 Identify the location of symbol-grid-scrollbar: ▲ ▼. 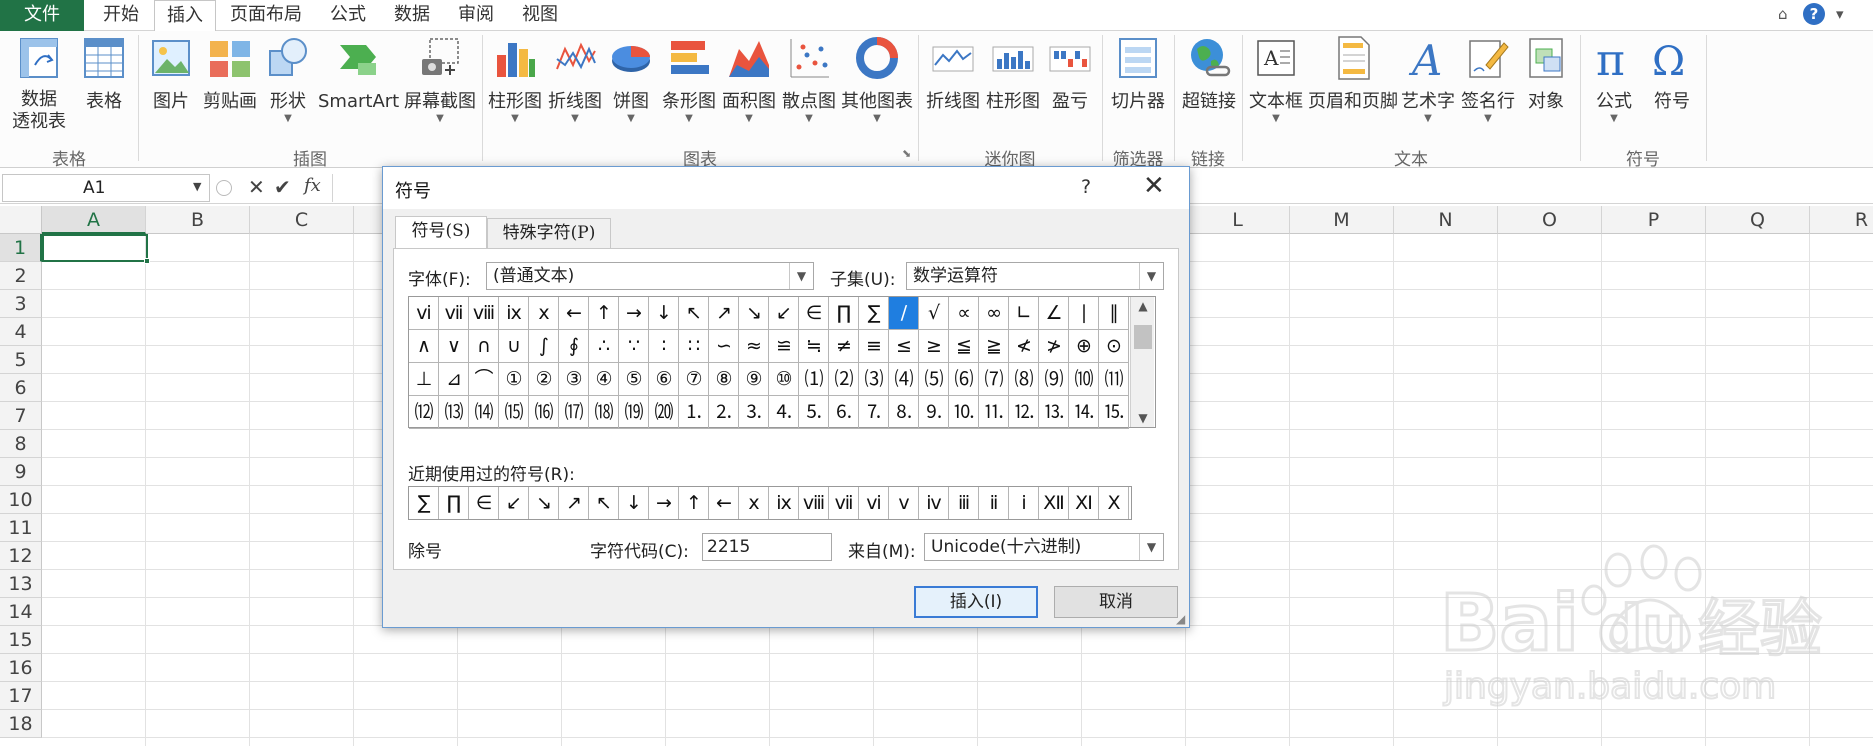
(1142, 362).